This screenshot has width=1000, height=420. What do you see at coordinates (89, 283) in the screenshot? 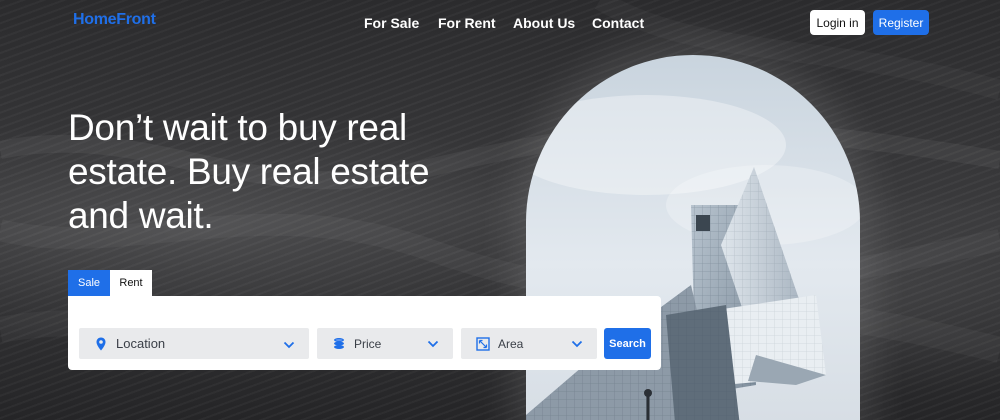
I see `tab-sale: Sale` at bounding box center [89, 283].